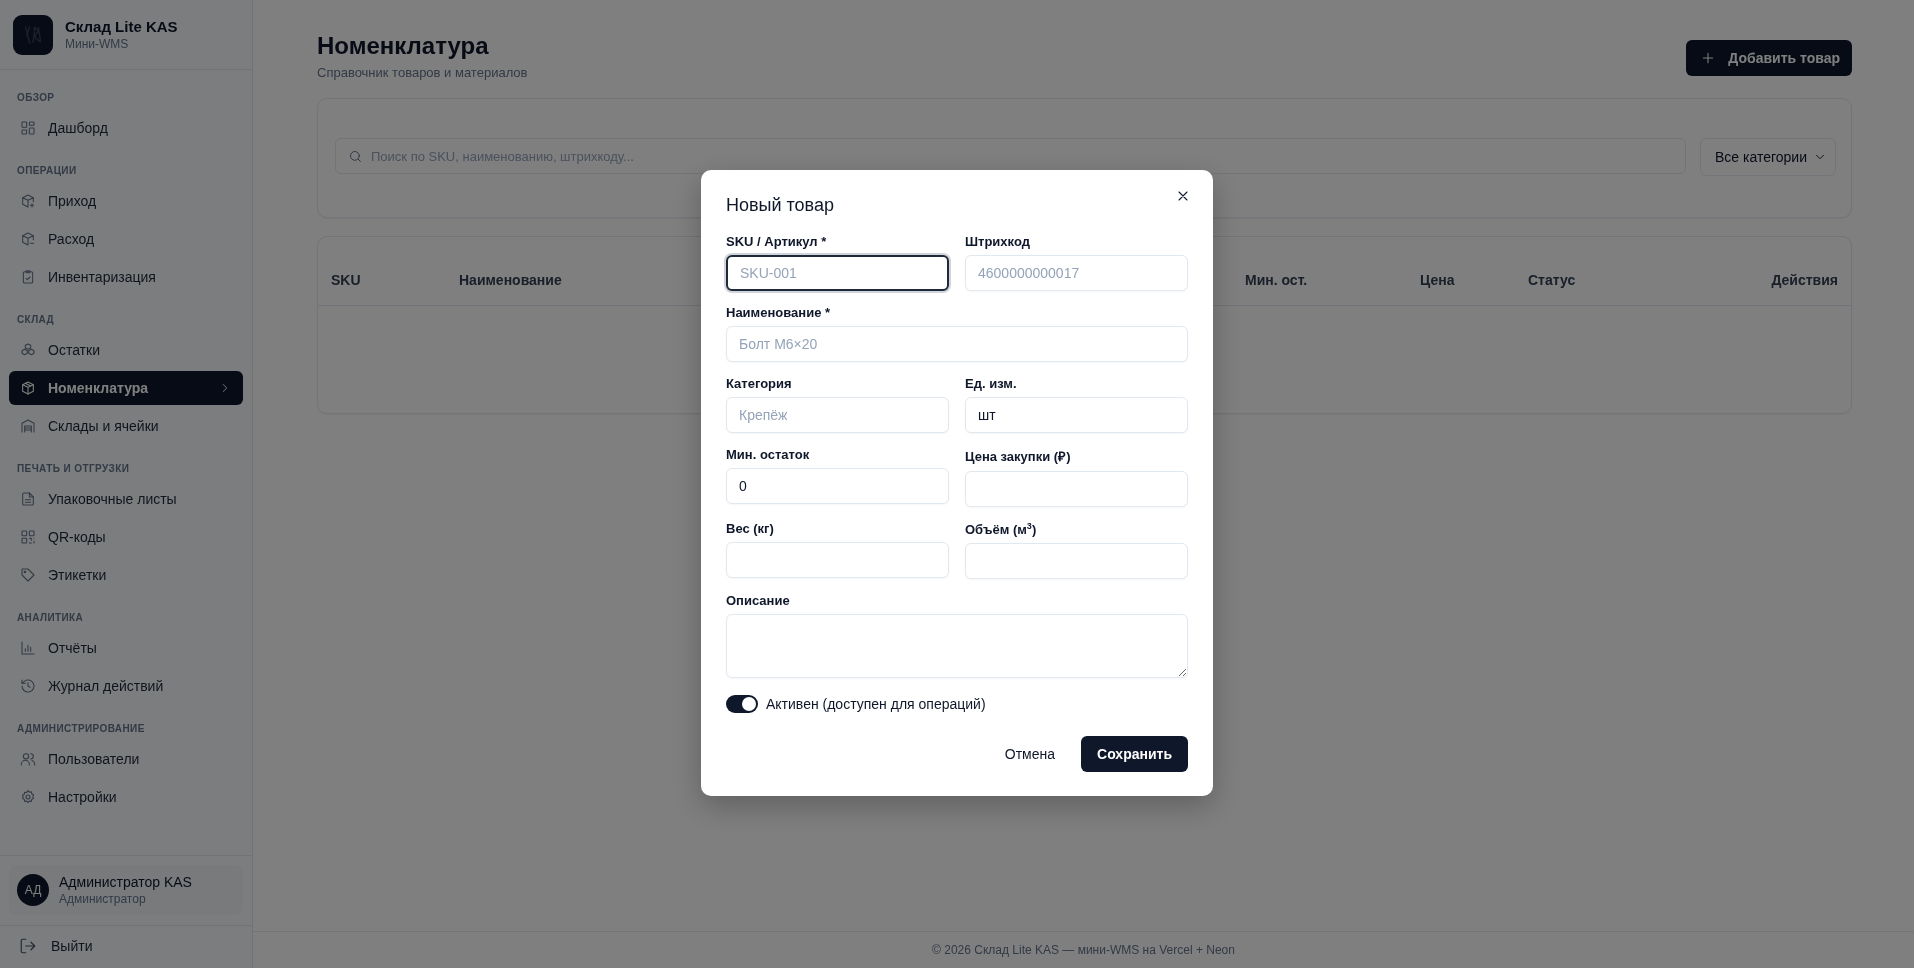 Image resolution: width=1914 pixels, height=968 pixels. What do you see at coordinates (28, 388) in the screenshot?
I see `box-icon` at bounding box center [28, 388].